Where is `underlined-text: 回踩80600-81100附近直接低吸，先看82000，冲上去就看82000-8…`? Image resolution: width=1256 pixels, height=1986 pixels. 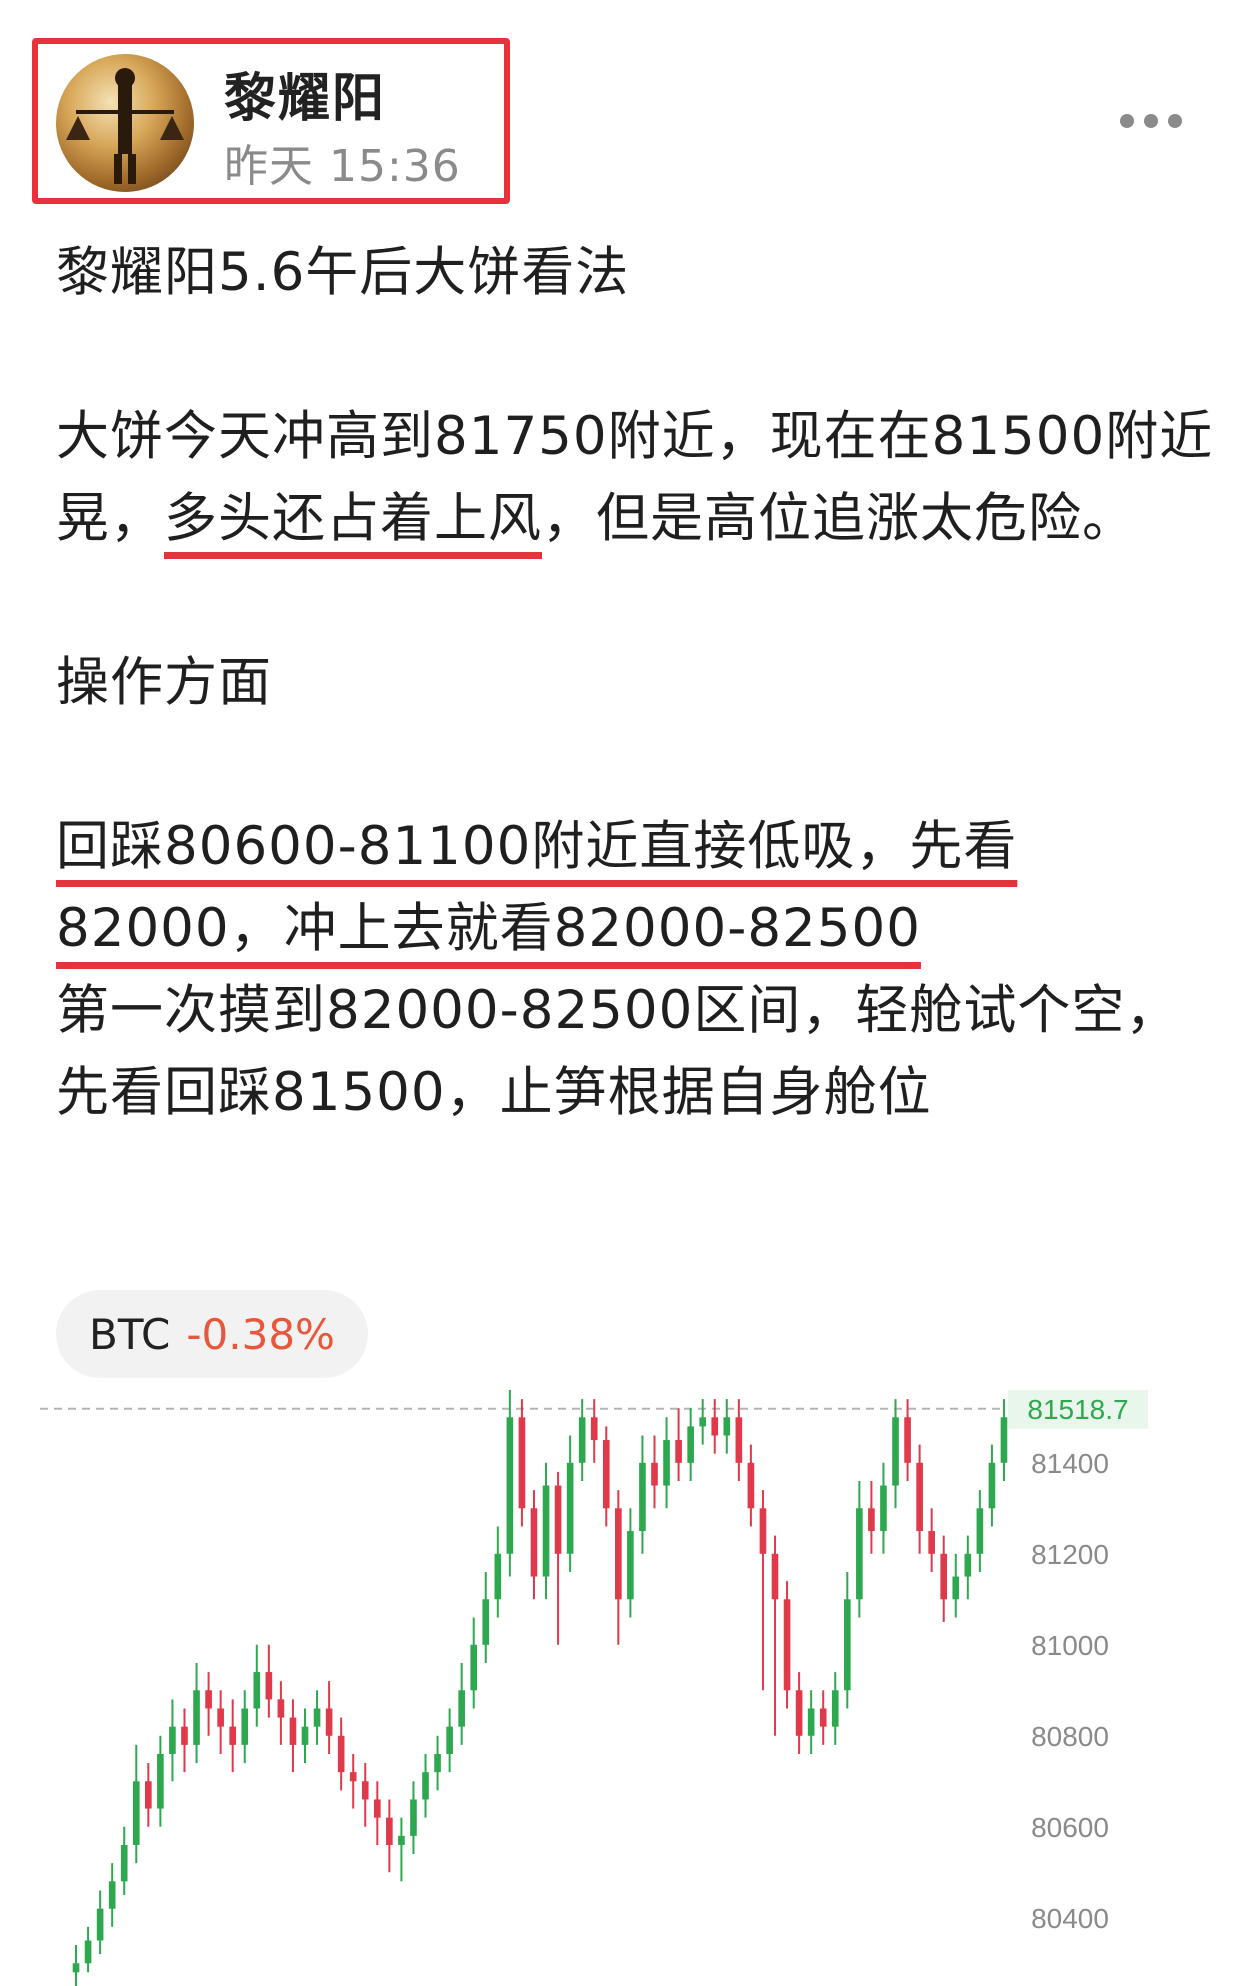
underlined-text: 回踩80600-81100附近直接低吸，先看82000，冲上去就看82000-8… is located at coordinates (537, 887).